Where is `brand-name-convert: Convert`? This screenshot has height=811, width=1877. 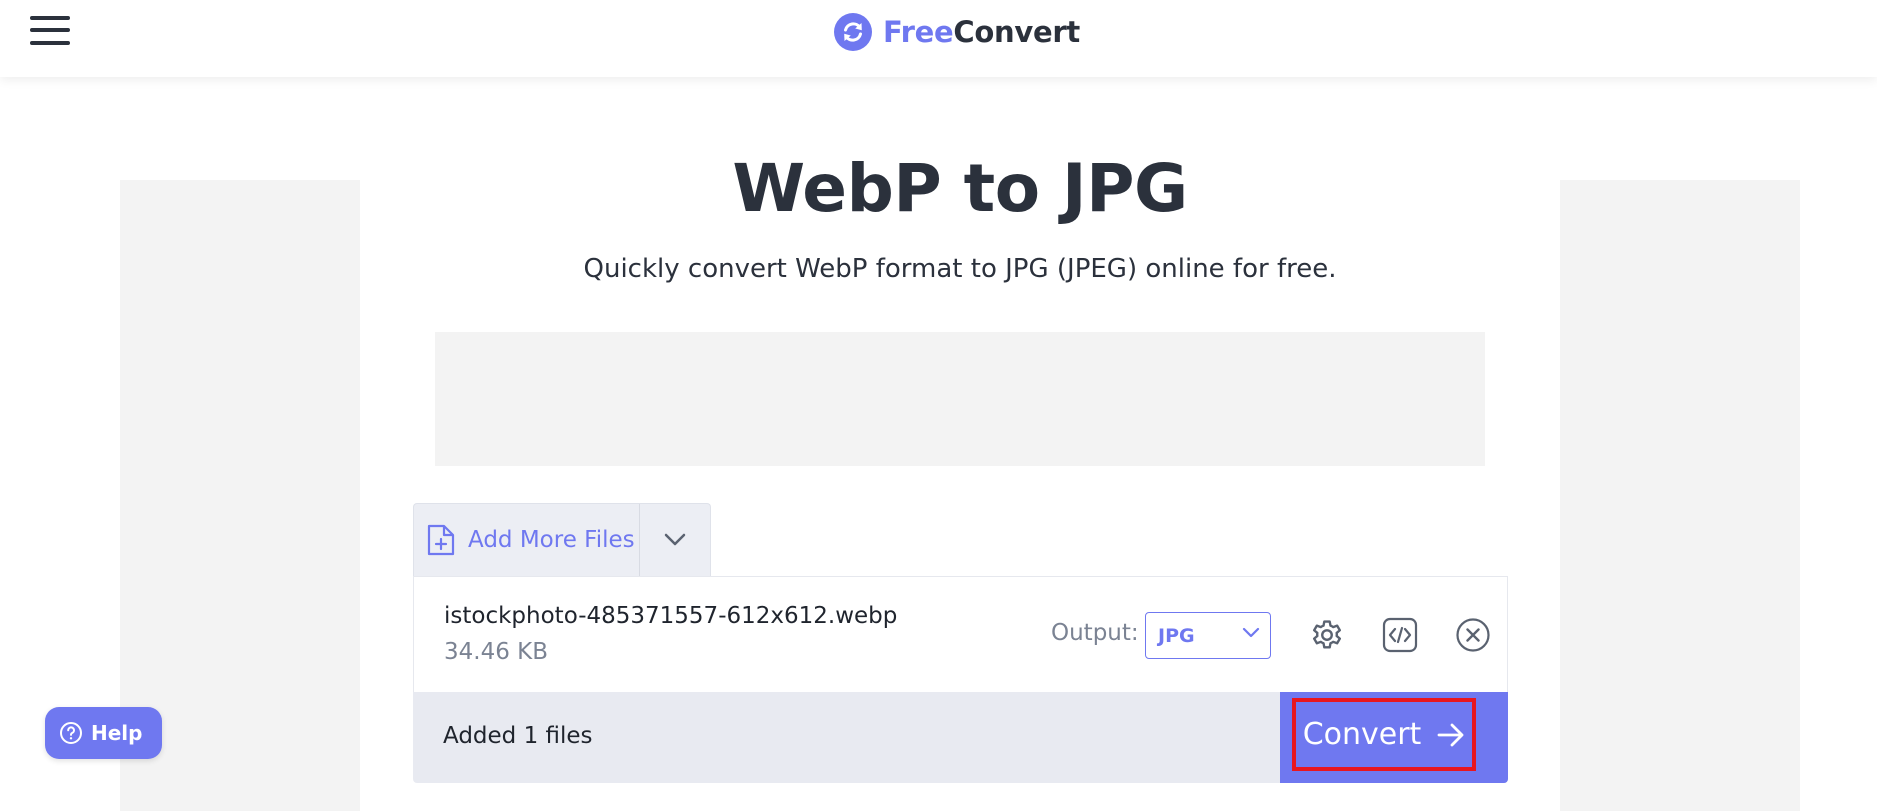 brand-name-convert: Convert is located at coordinates (1016, 32).